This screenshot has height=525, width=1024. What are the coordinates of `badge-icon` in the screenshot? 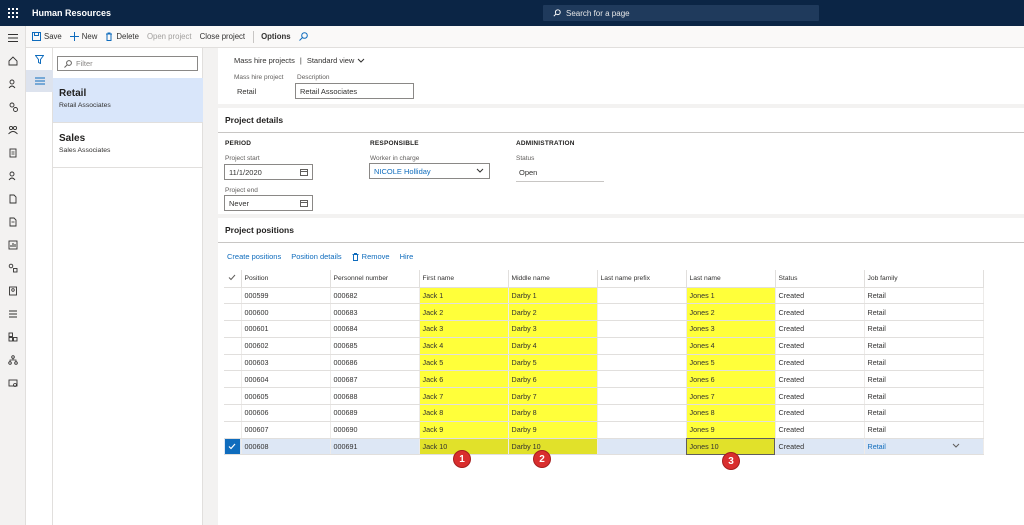 It's located at (13, 290).